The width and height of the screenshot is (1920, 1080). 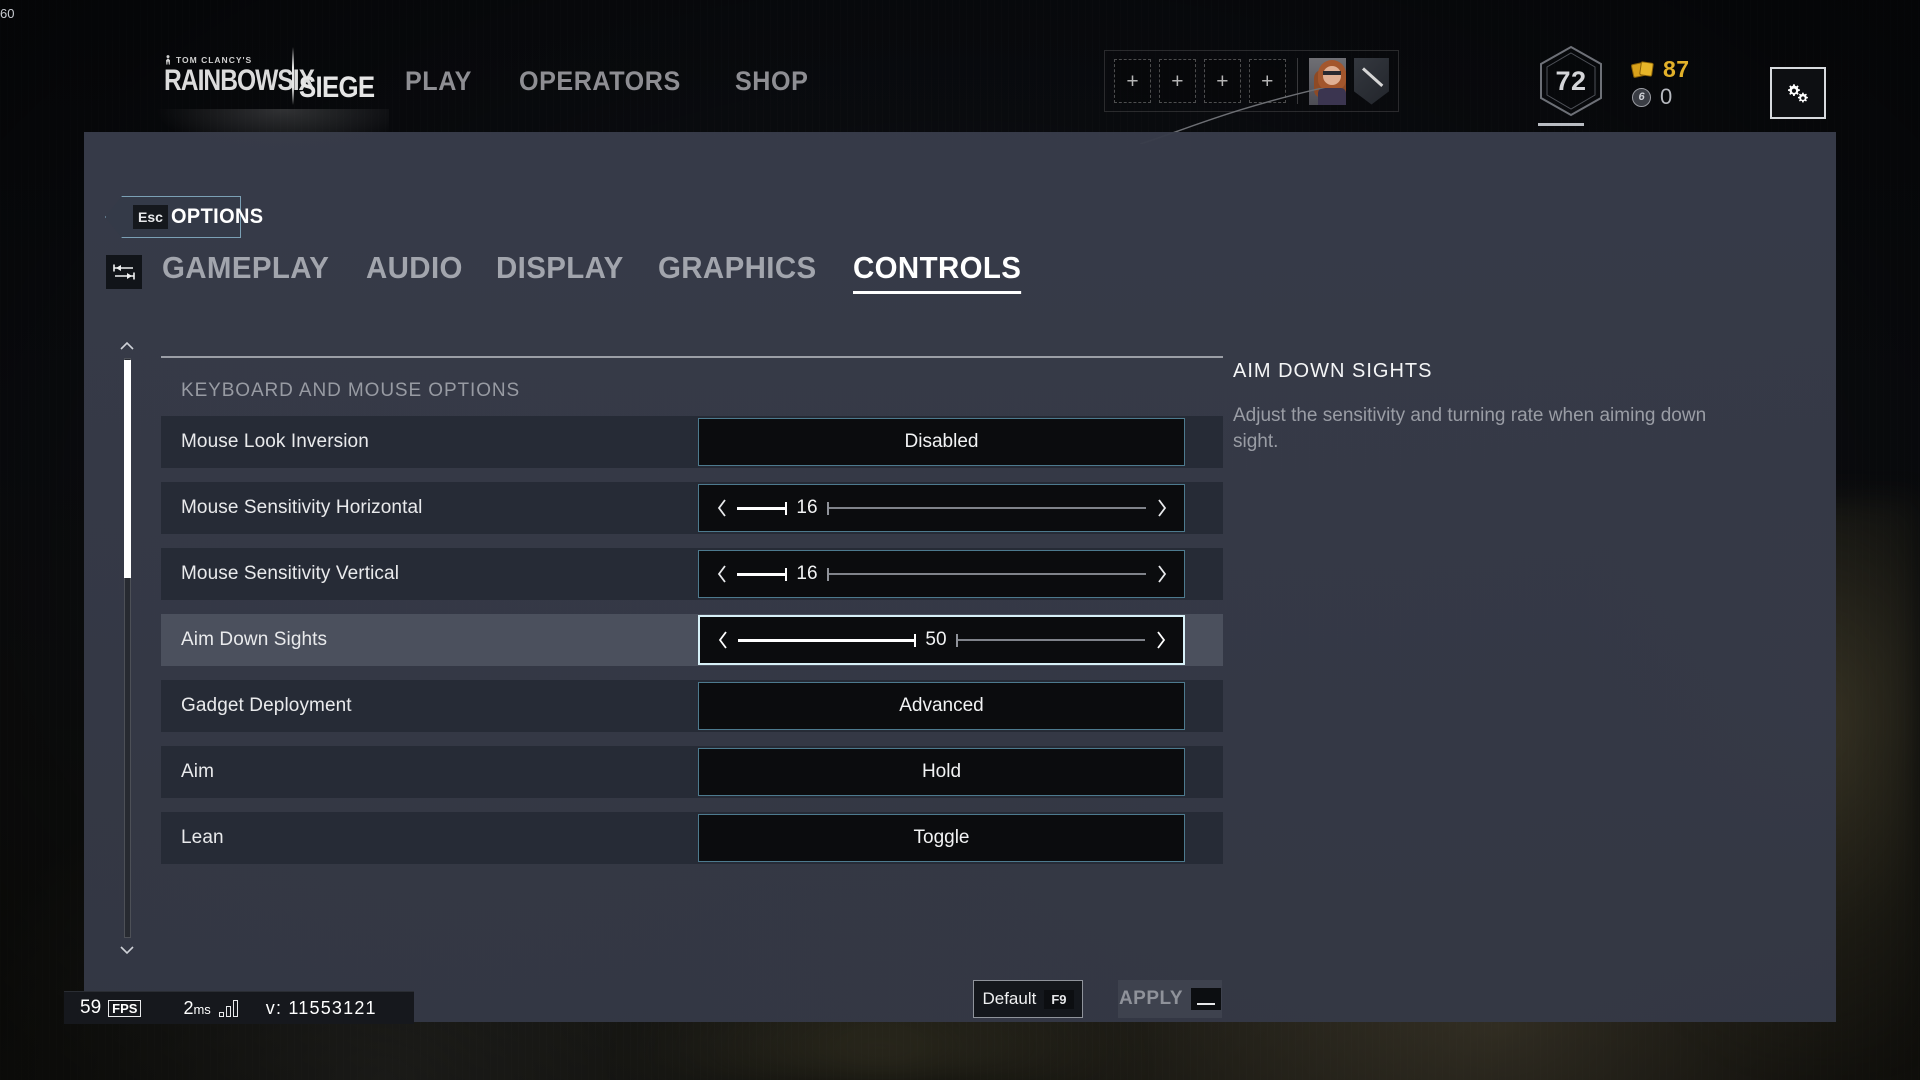 What do you see at coordinates (126, 1009) in the screenshot?
I see `fps-label-badge: FPS` at bounding box center [126, 1009].